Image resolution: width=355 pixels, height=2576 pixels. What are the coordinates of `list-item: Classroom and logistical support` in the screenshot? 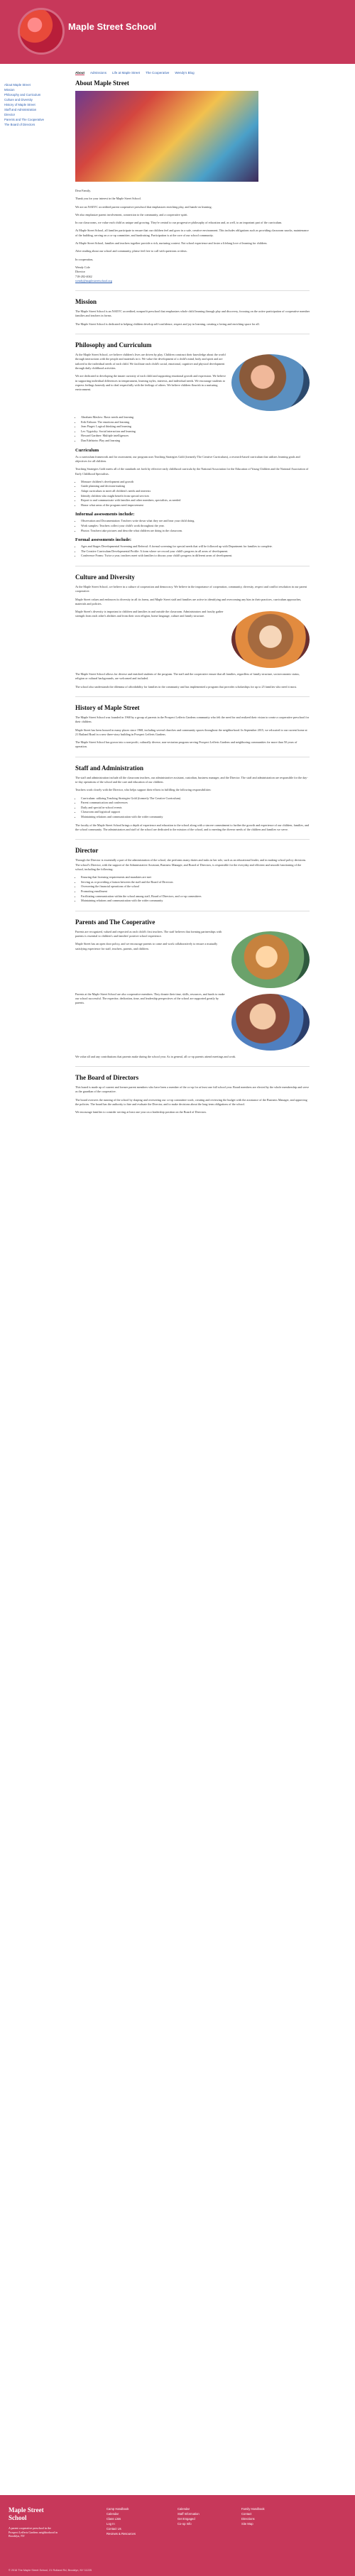 It's located at (195, 812).